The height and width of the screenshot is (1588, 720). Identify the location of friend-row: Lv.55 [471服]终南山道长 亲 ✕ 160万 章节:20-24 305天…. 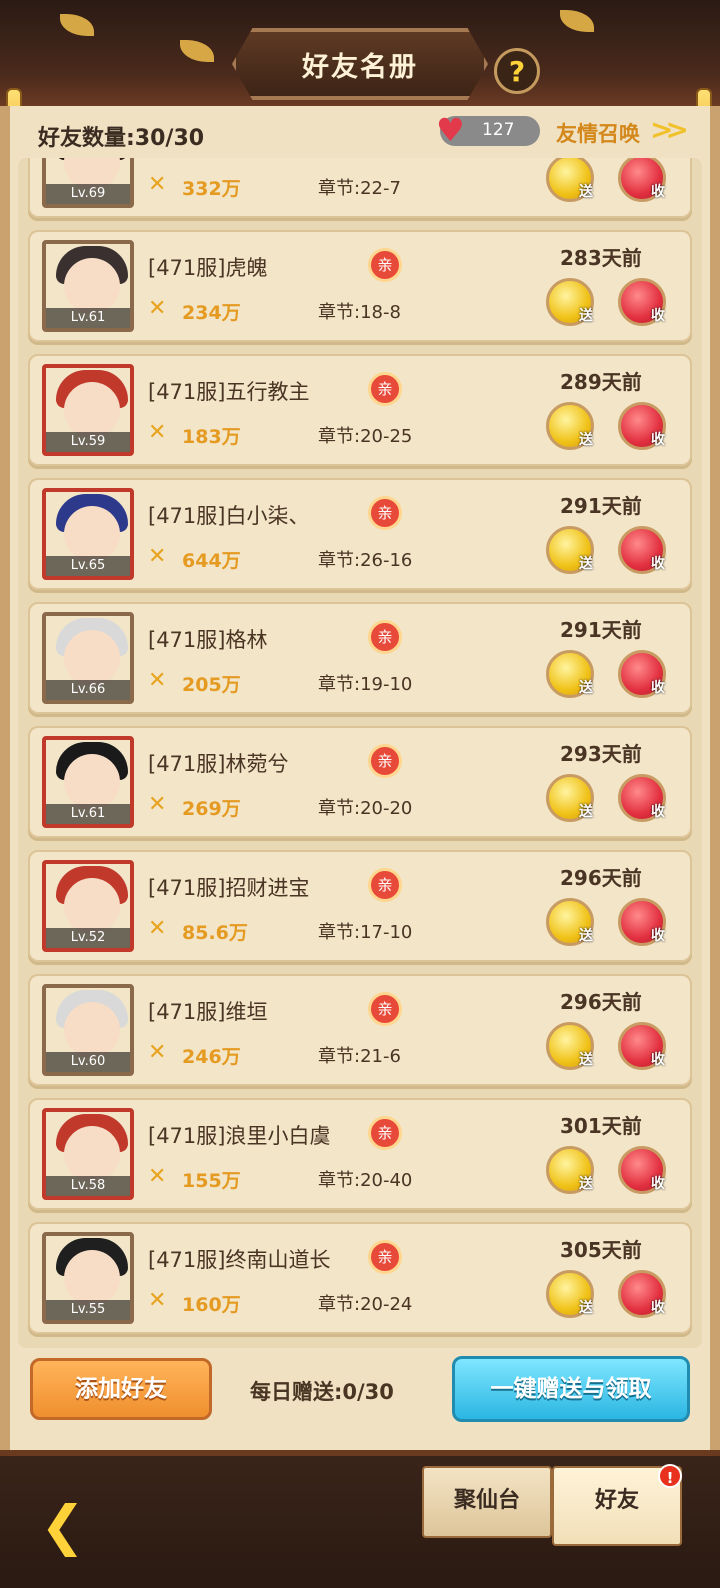
(360, 1278).